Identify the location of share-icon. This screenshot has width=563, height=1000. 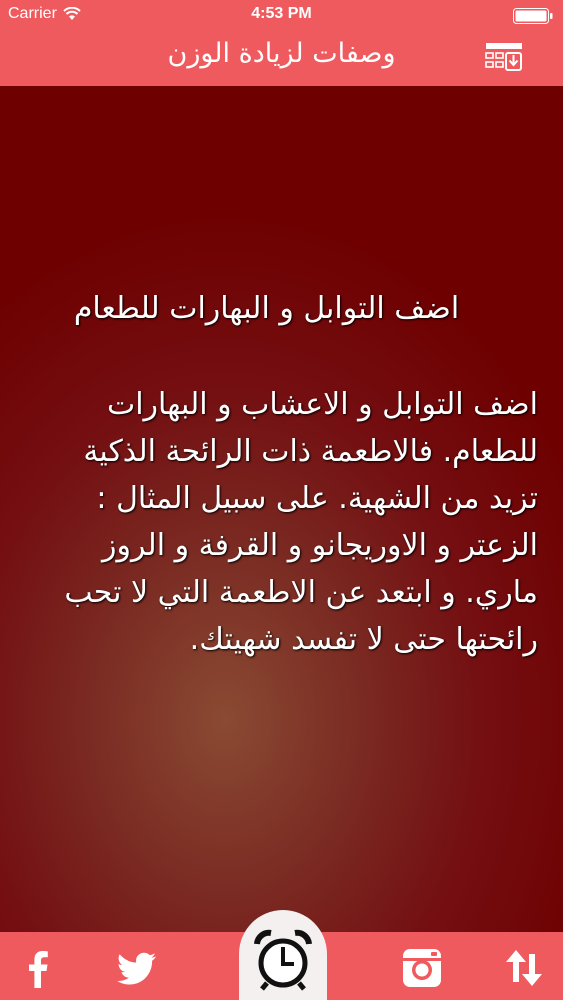
(524, 968).